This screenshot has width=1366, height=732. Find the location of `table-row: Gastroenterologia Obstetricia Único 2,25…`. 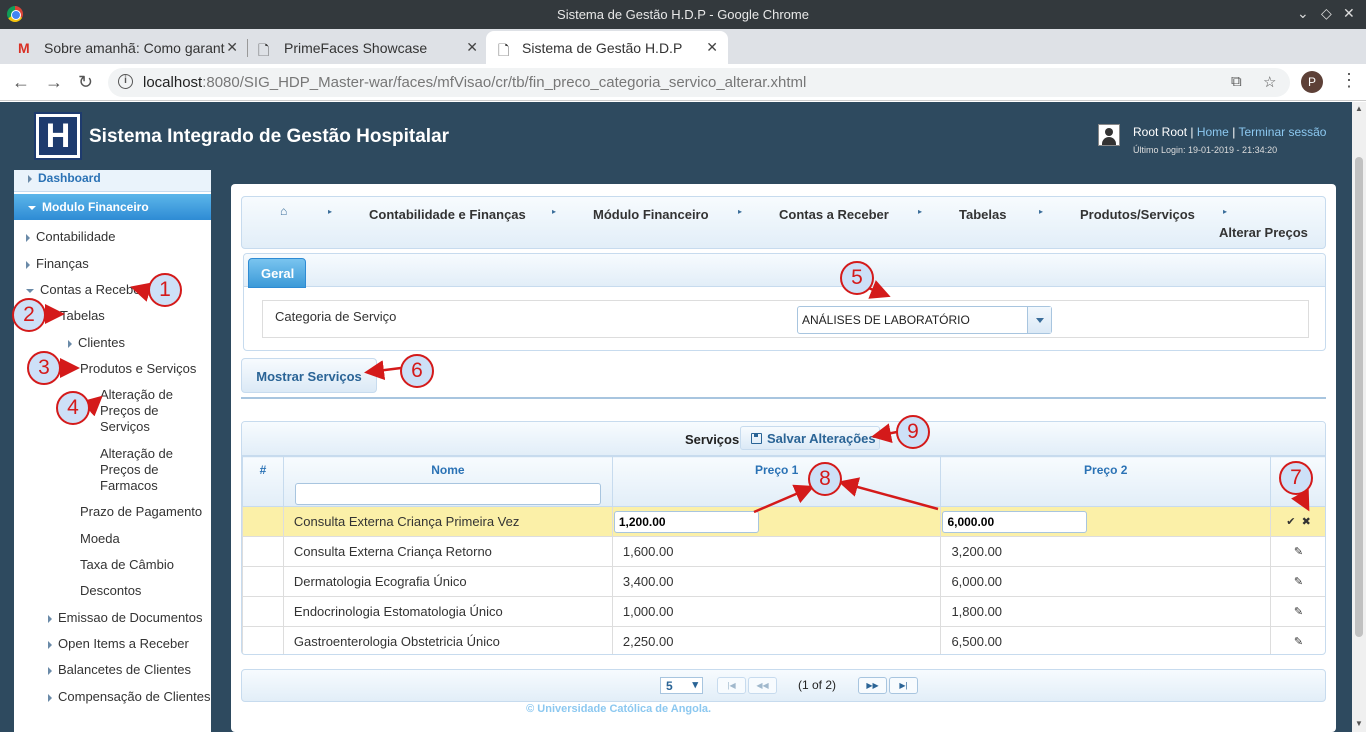

table-row: Gastroenterologia Obstetricia Único 2,25… is located at coordinates (783, 640).